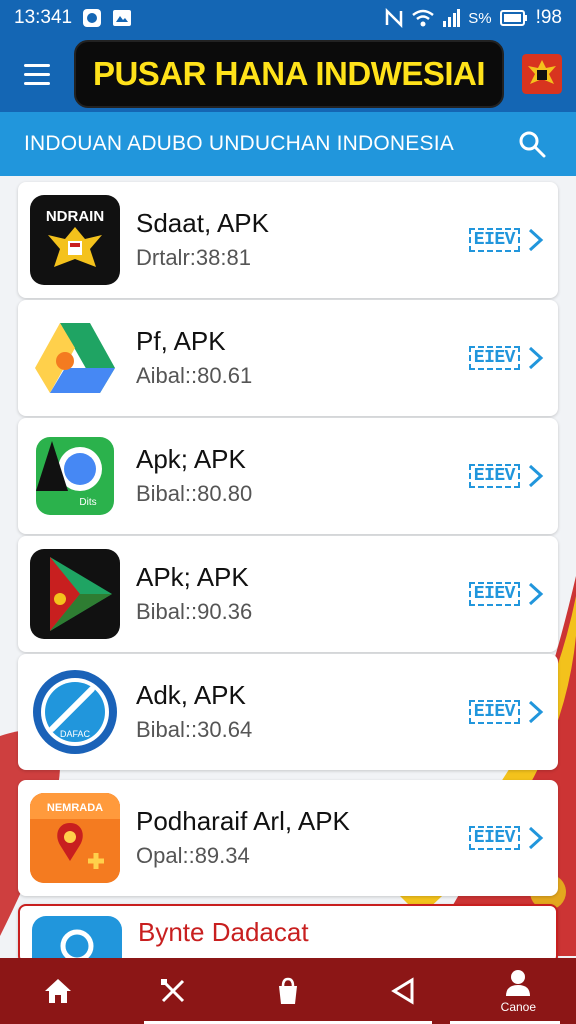 The height and width of the screenshot is (1024, 576). I want to click on battery-icon, so click(513, 18).